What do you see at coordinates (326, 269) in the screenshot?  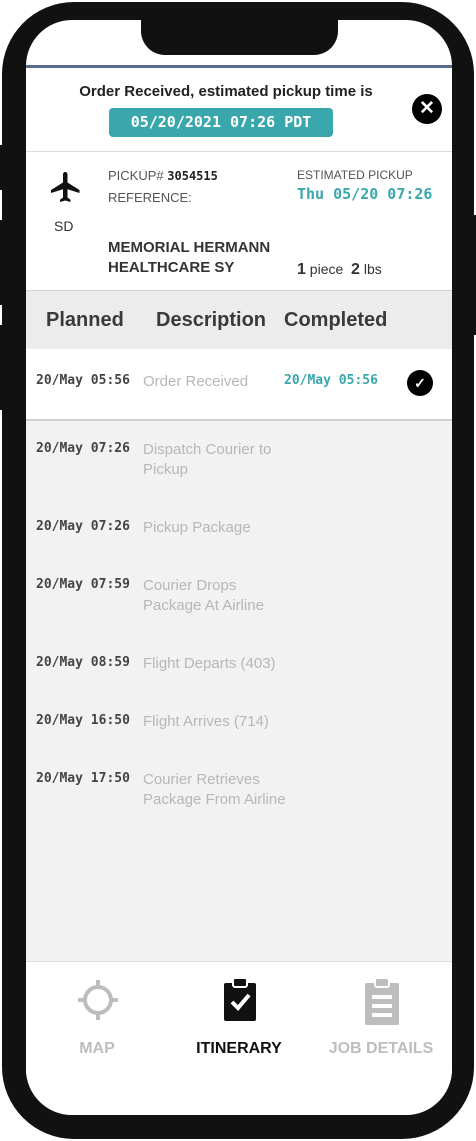 I see `pieces-label: piece` at bounding box center [326, 269].